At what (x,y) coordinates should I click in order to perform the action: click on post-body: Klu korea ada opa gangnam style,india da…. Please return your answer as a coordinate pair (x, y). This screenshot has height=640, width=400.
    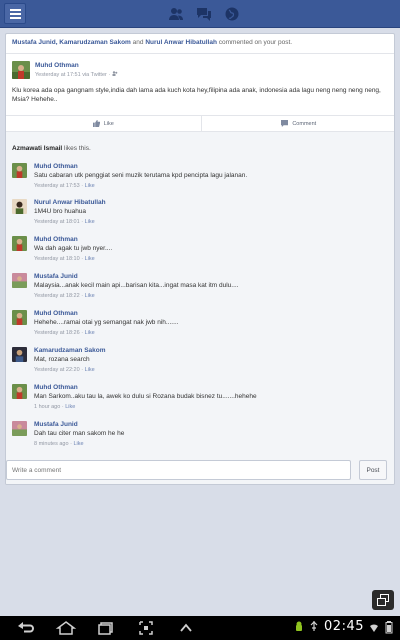
    Looking at the image, I should click on (196, 95).